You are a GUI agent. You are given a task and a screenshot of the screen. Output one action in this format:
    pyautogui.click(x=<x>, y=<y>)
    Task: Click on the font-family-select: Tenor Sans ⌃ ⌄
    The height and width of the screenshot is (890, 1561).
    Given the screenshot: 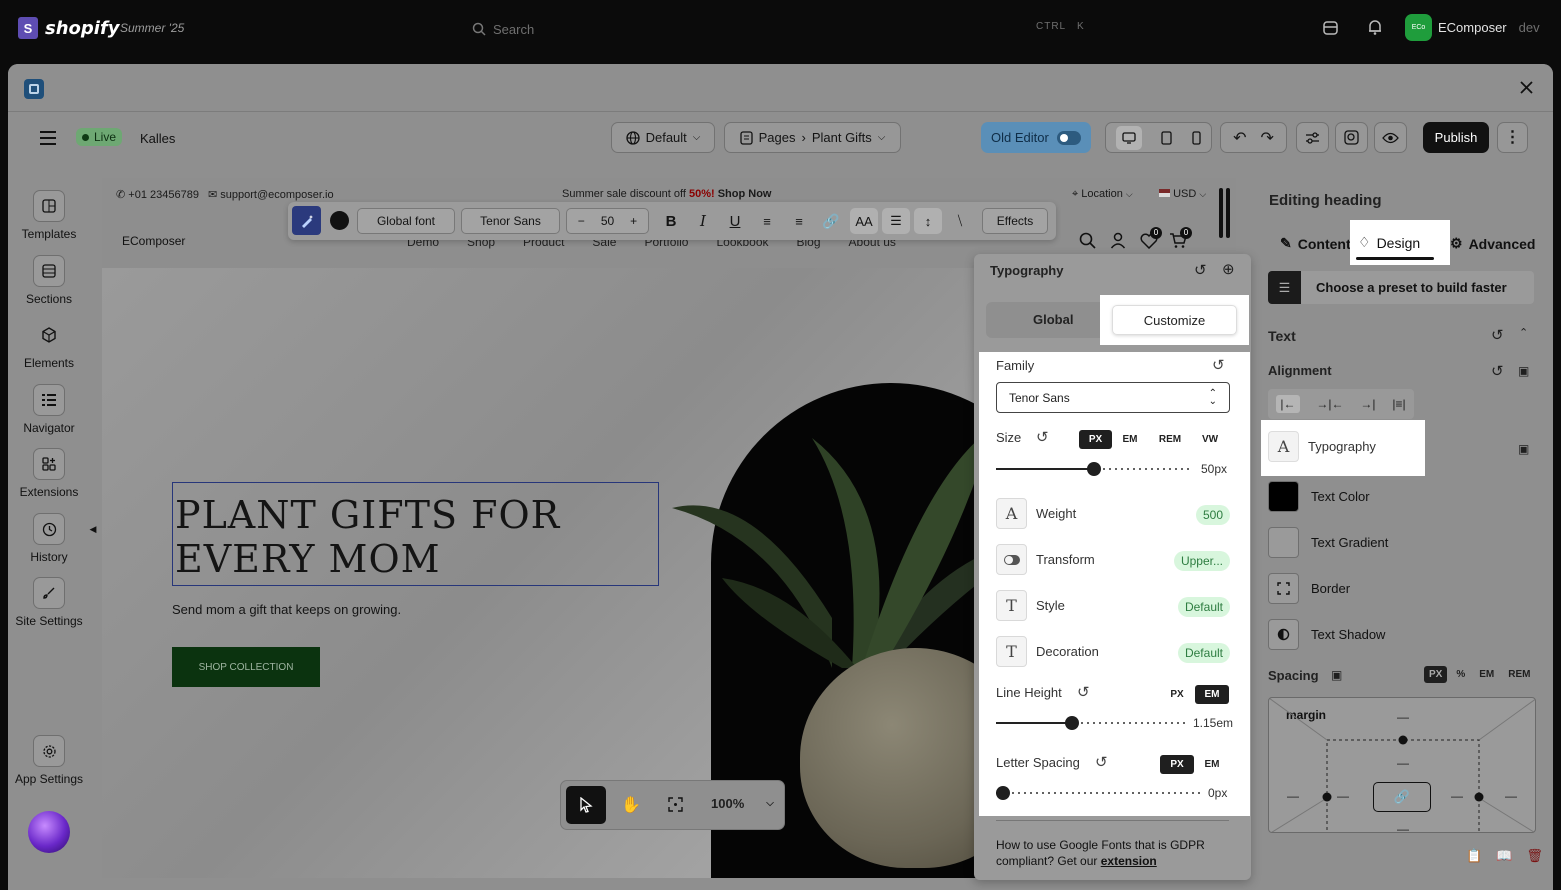 What is the action you would take?
    pyautogui.click(x=1113, y=397)
    